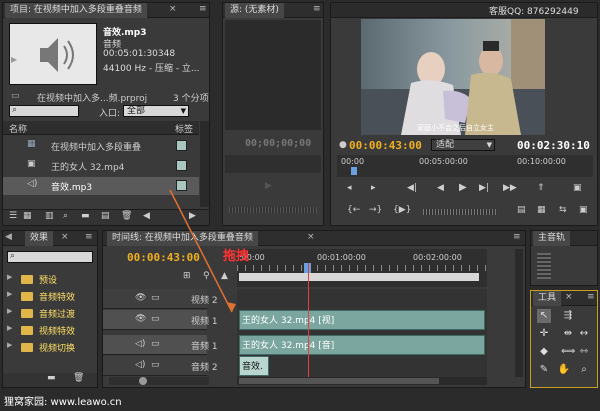  Describe the element at coordinates (412, 188) in the screenshot. I see `step-back-icon: ◀|` at that location.